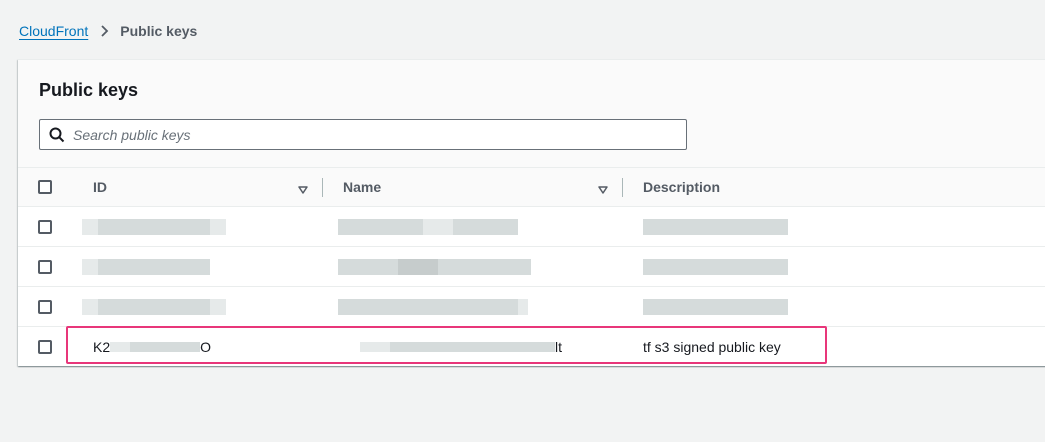 This screenshot has height=442, width=1045. Describe the element at coordinates (89, 90) in the screenshot. I see `panel-title: Public keys` at that location.